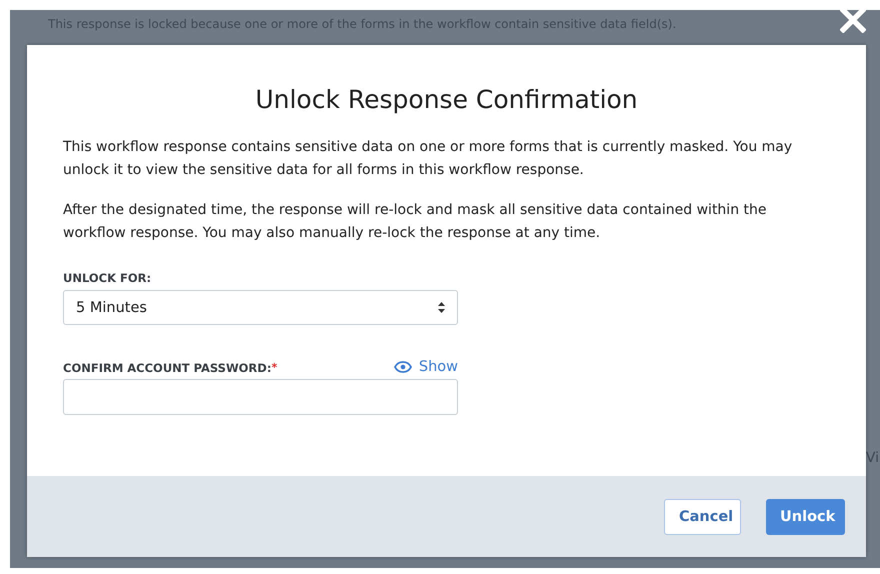  I want to click on updown-icon, so click(441, 307).